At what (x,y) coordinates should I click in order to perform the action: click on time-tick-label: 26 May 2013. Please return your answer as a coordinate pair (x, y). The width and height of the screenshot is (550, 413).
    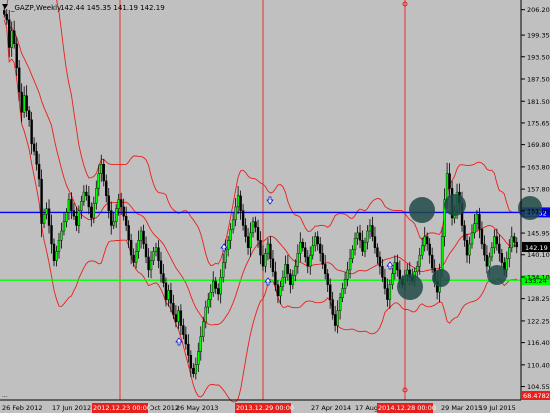
    Looking at the image, I should click on (197, 408).